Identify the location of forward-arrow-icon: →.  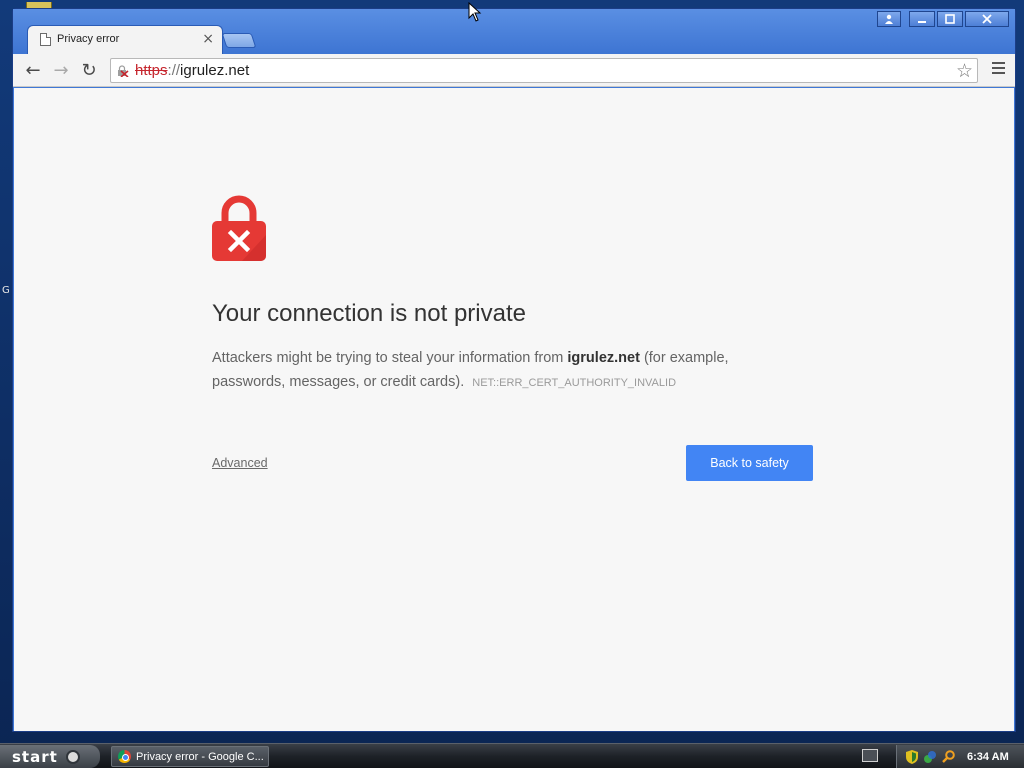
(61, 70).